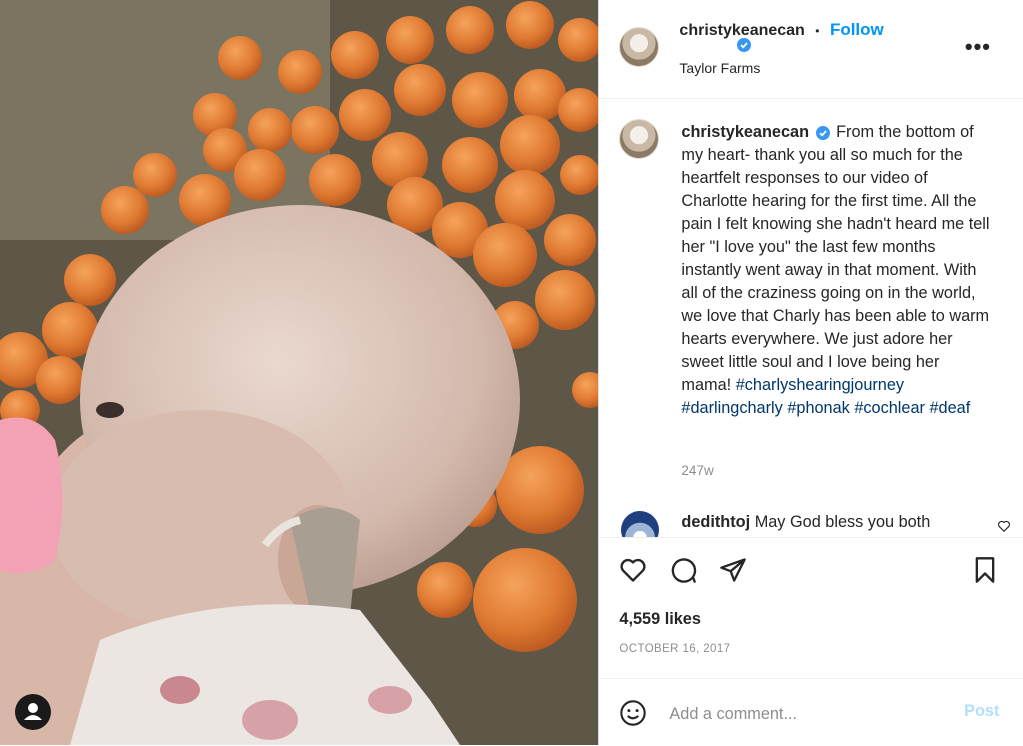 The image size is (1023, 746). I want to click on post-comment-button: Post, so click(981, 711).